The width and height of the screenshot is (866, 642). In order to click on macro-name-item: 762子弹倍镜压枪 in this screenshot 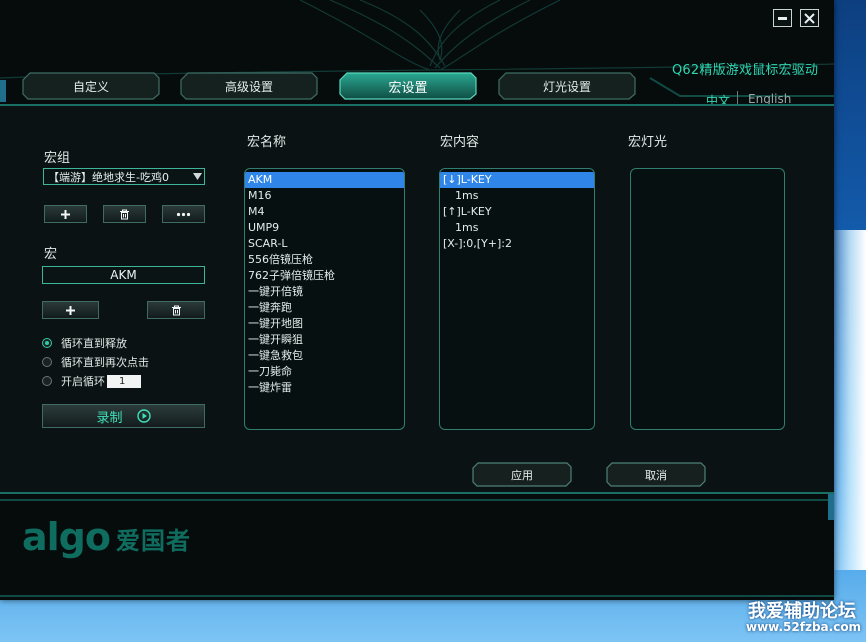, I will do `click(324, 276)`.